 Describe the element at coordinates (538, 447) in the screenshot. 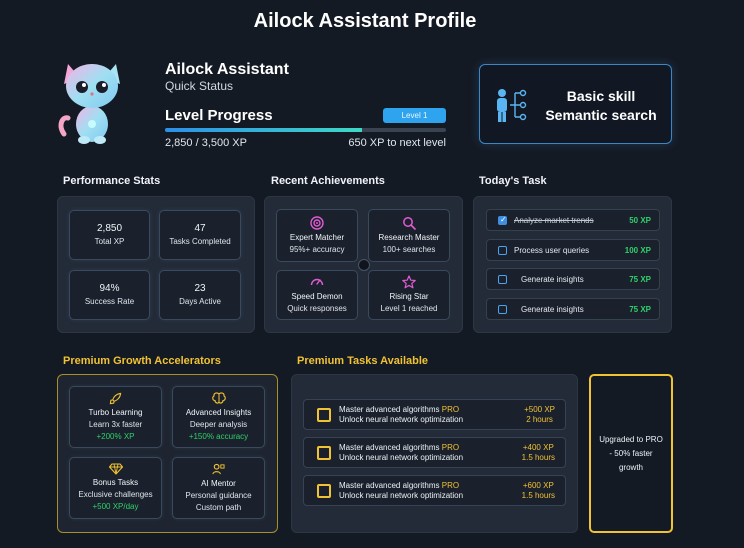

I see `premium-task-xp: +400 XP` at that location.